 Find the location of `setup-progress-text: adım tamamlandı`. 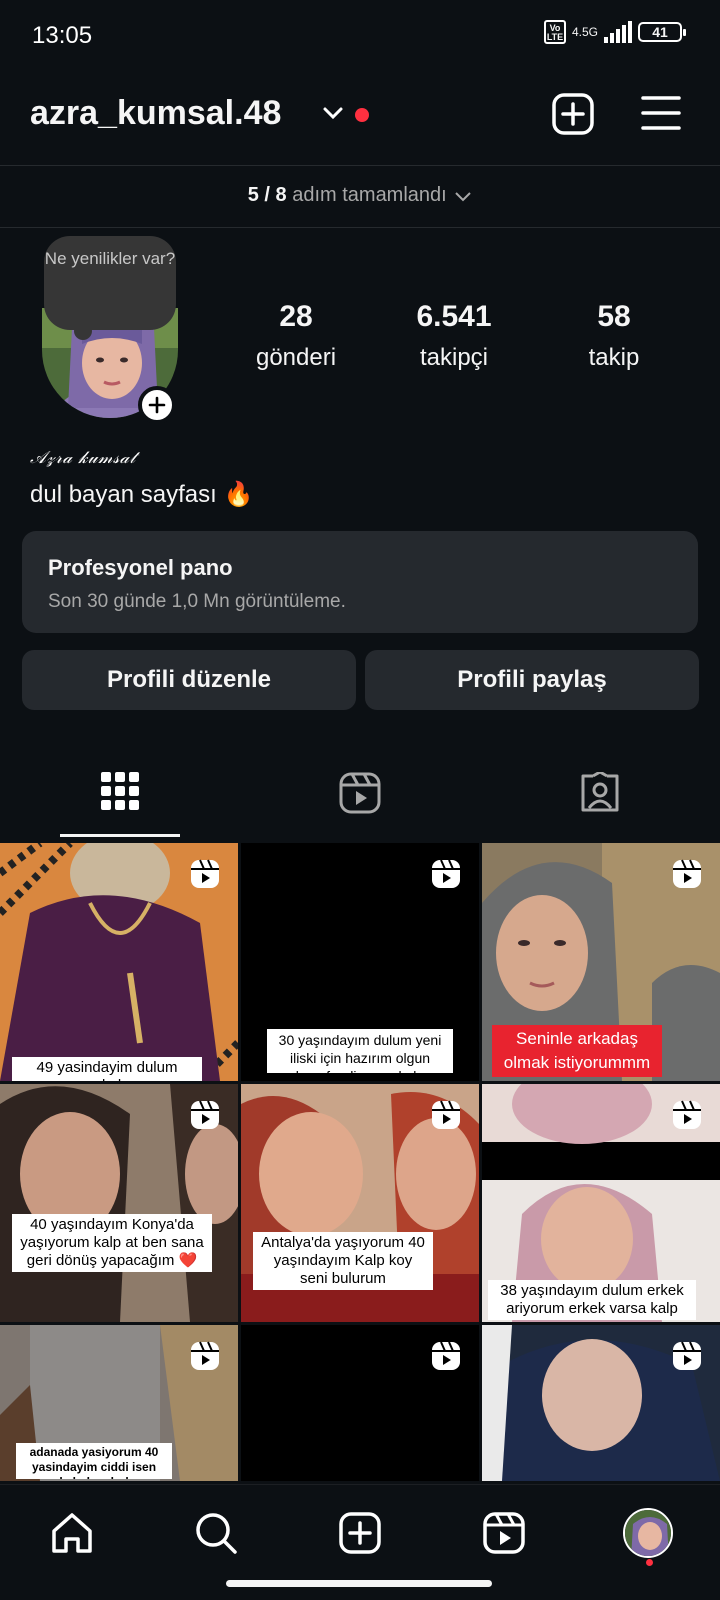

setup-progress-text: adım tamamlandı is located at coordinates (369, 195).